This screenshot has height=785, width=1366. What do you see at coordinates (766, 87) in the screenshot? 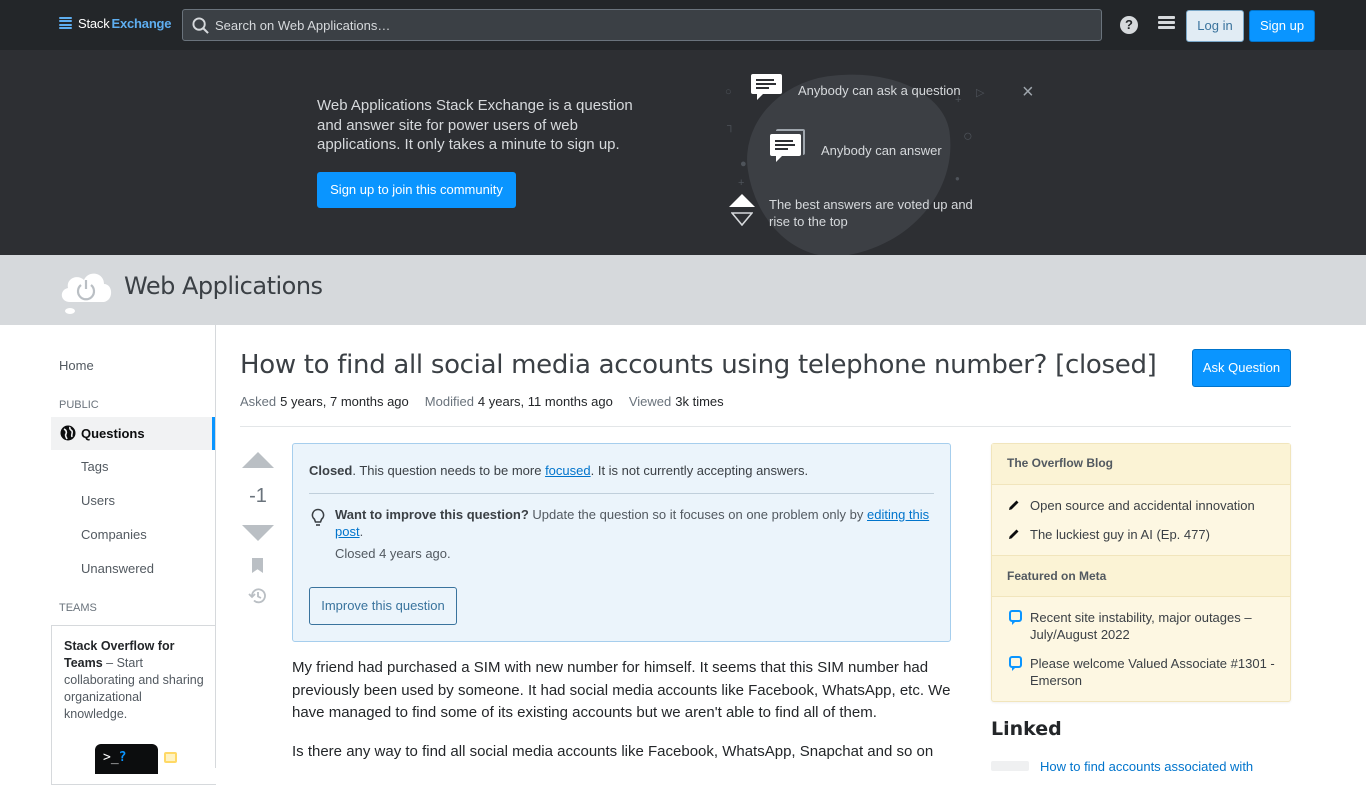
I see `ask-question-icon` at bounding box center [766, 87].